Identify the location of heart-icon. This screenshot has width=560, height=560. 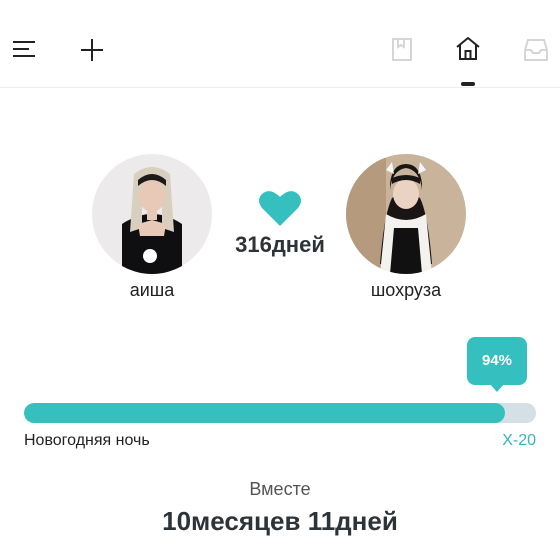
(280, 208).